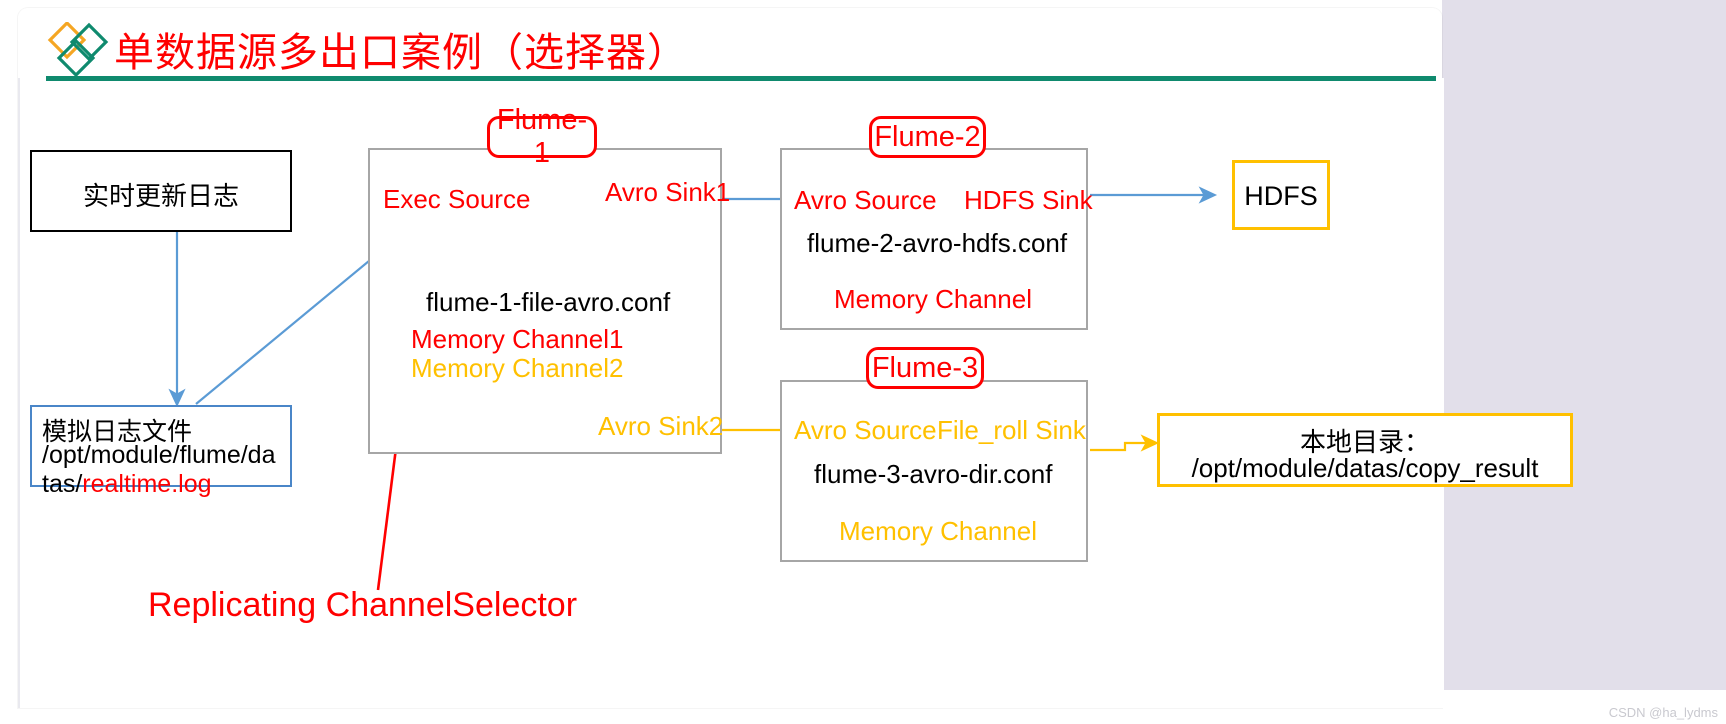  Describe the element at coordinates (661, 426) in the screenshot. I see `flume-1-avro-sink2: Avro Sink2` at that location.